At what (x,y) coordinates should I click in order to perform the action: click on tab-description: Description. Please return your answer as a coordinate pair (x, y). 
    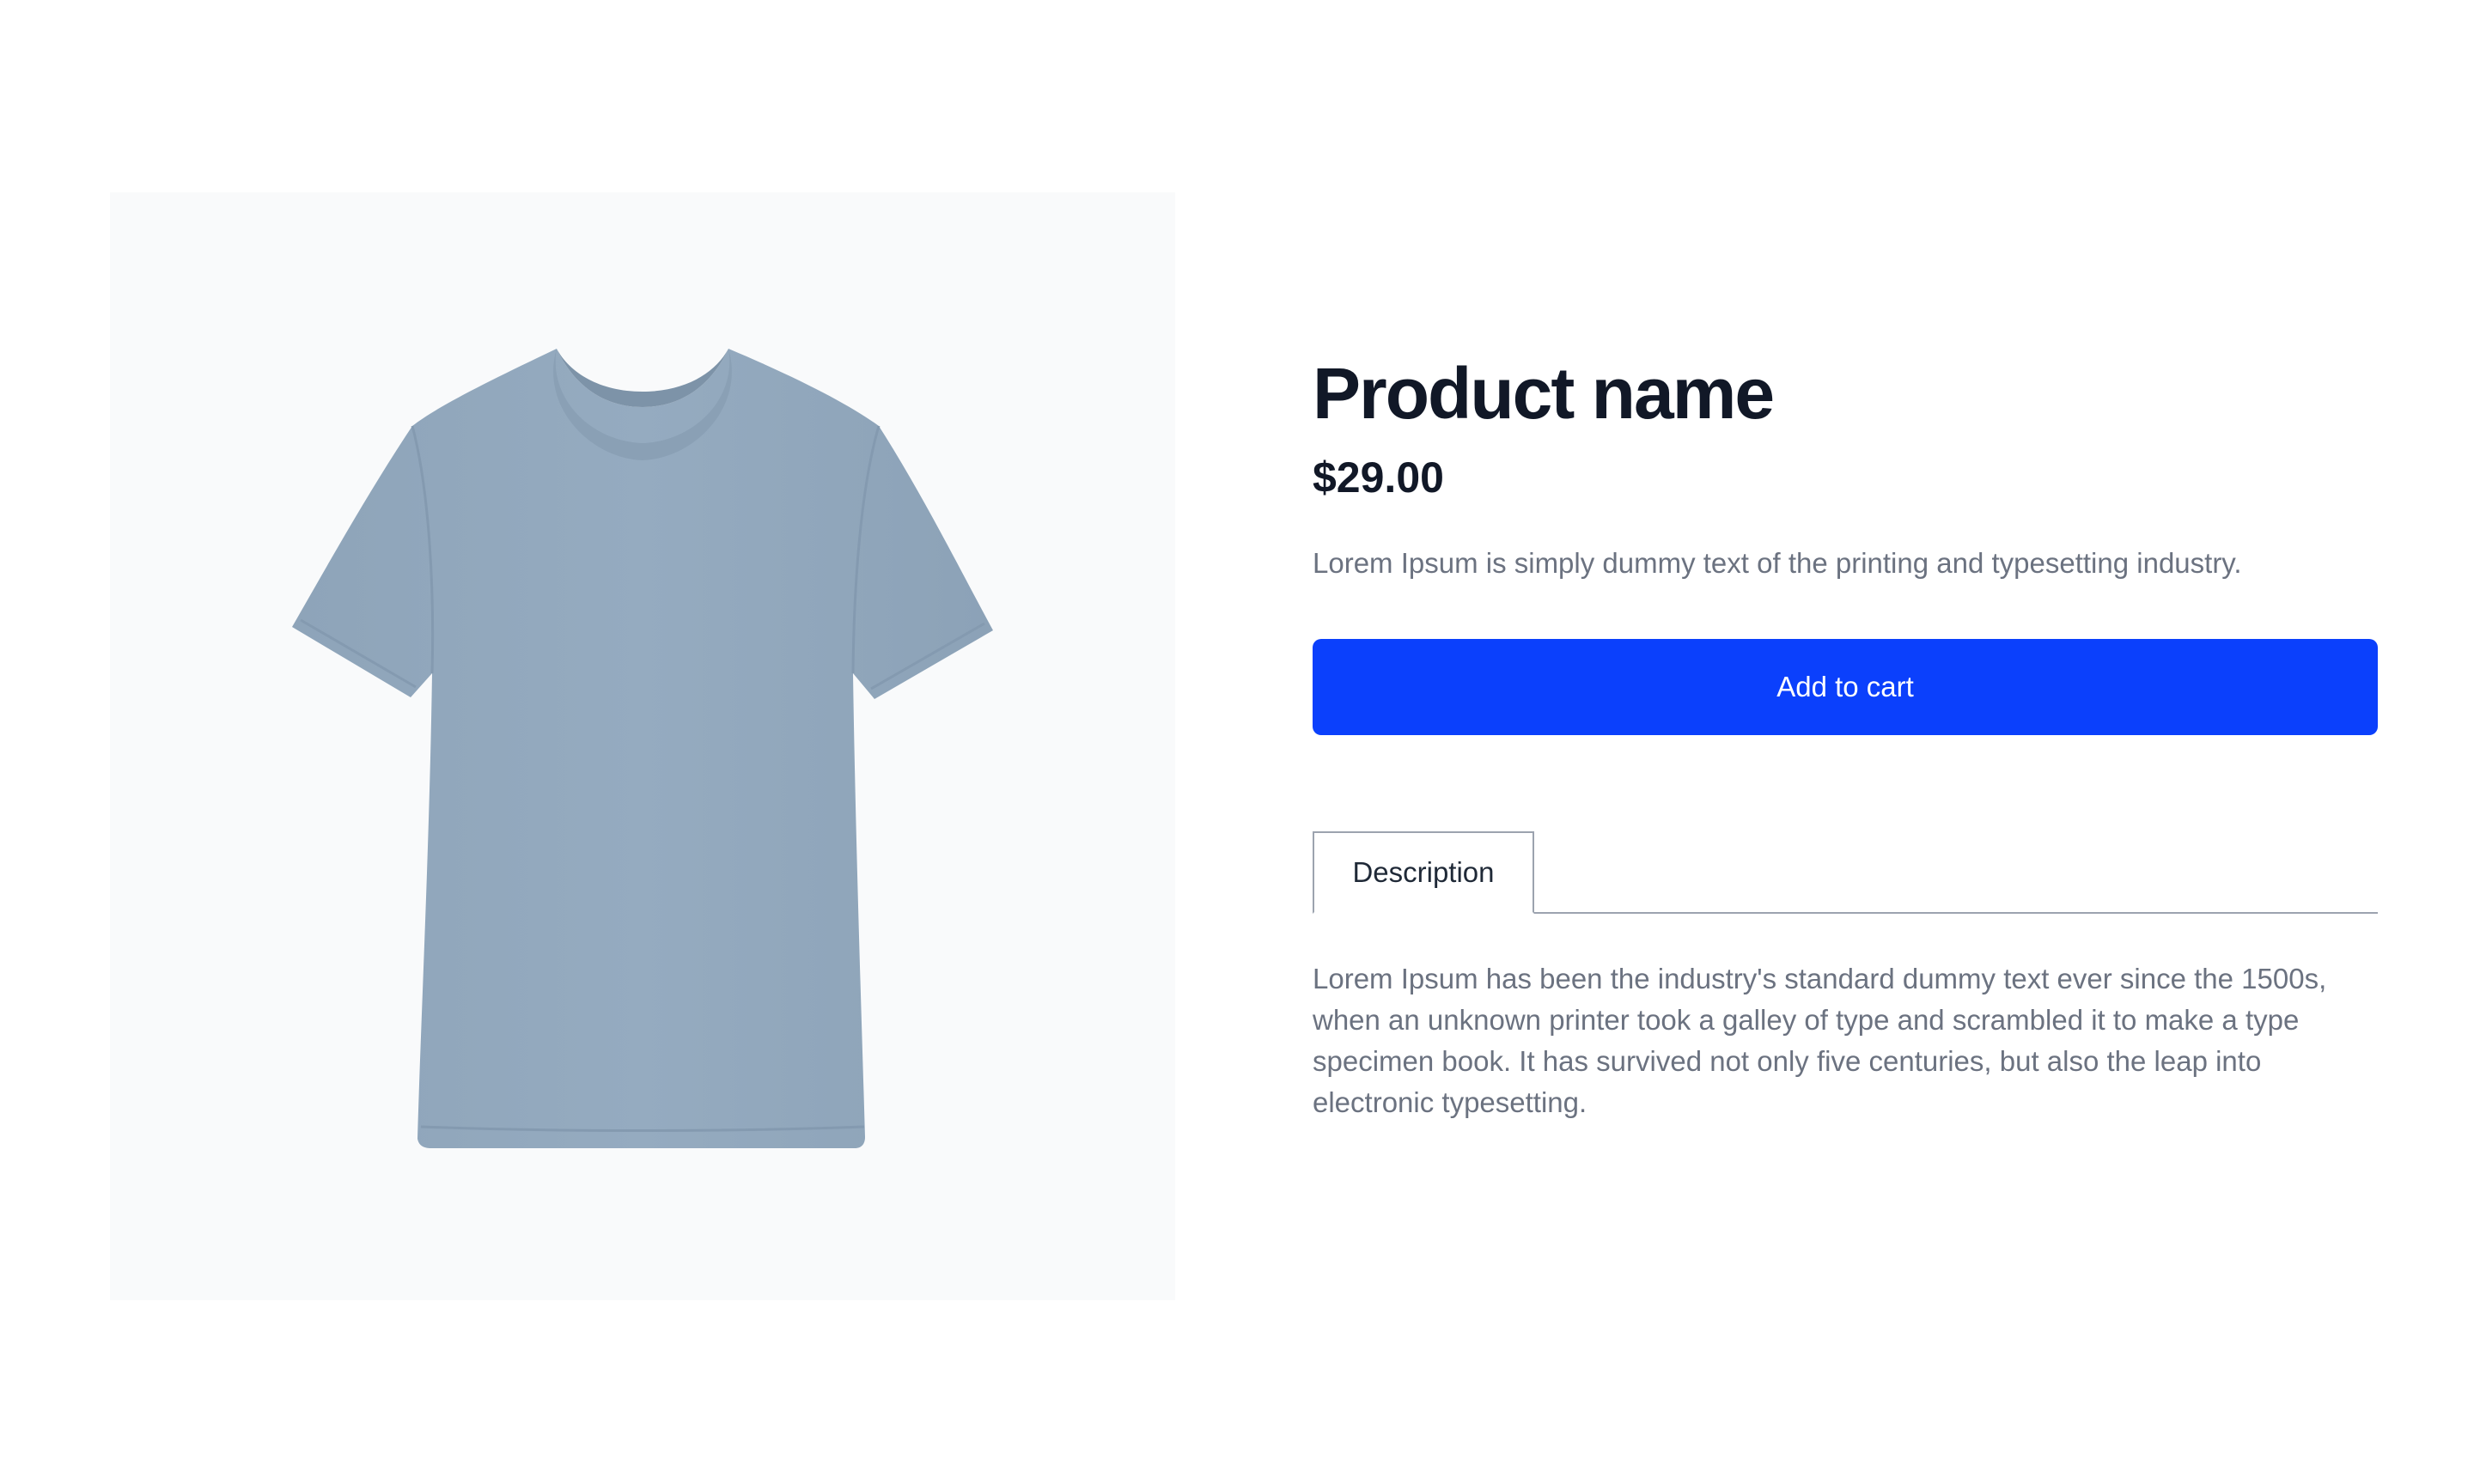
    Looking at the image, I should click on (1423, 872).